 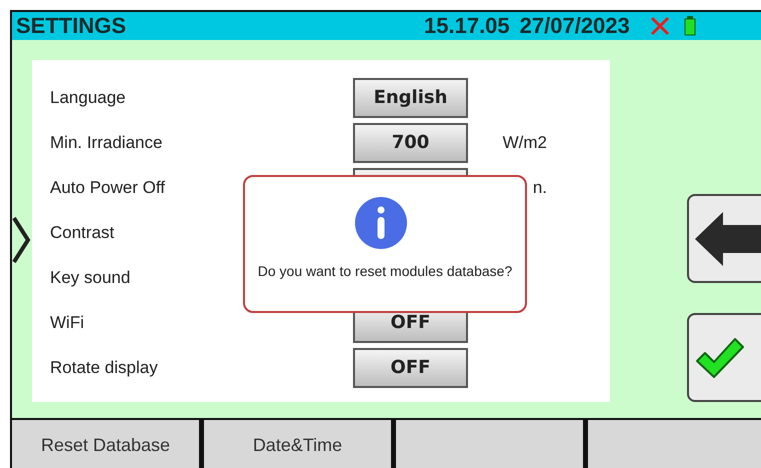 I want to click on back-button, so click(x=724, y=238).